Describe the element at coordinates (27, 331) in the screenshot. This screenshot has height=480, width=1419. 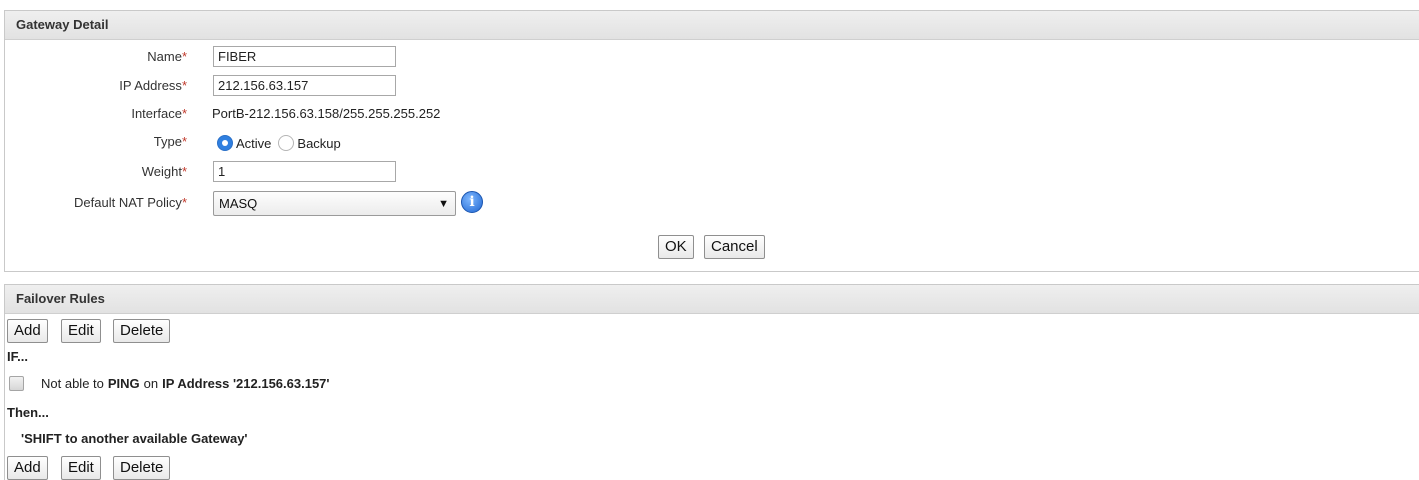
I see `add-button-top: Add` at that location.